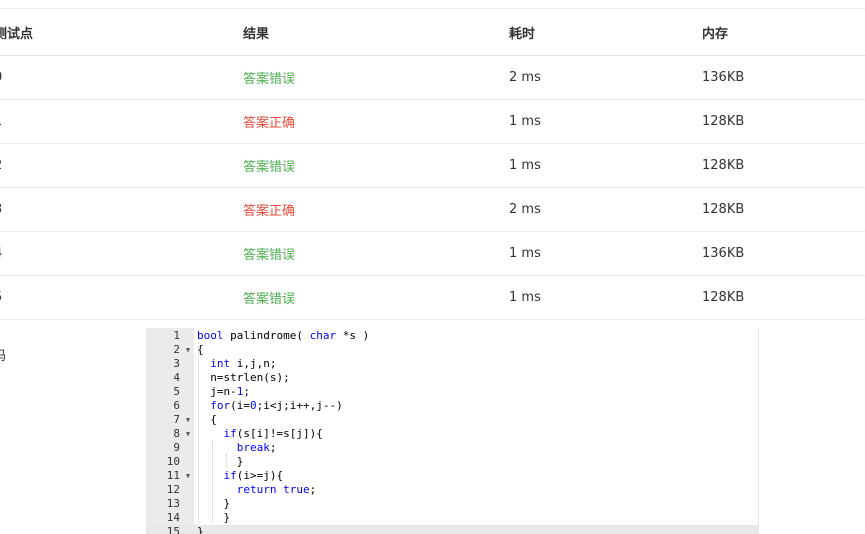 This screenshot has width=865, height=534. Describe the element at coordinates (276, 405) in the screenshot. I see `code-text: for(i=0;i<j;i++,j--)` at that location.